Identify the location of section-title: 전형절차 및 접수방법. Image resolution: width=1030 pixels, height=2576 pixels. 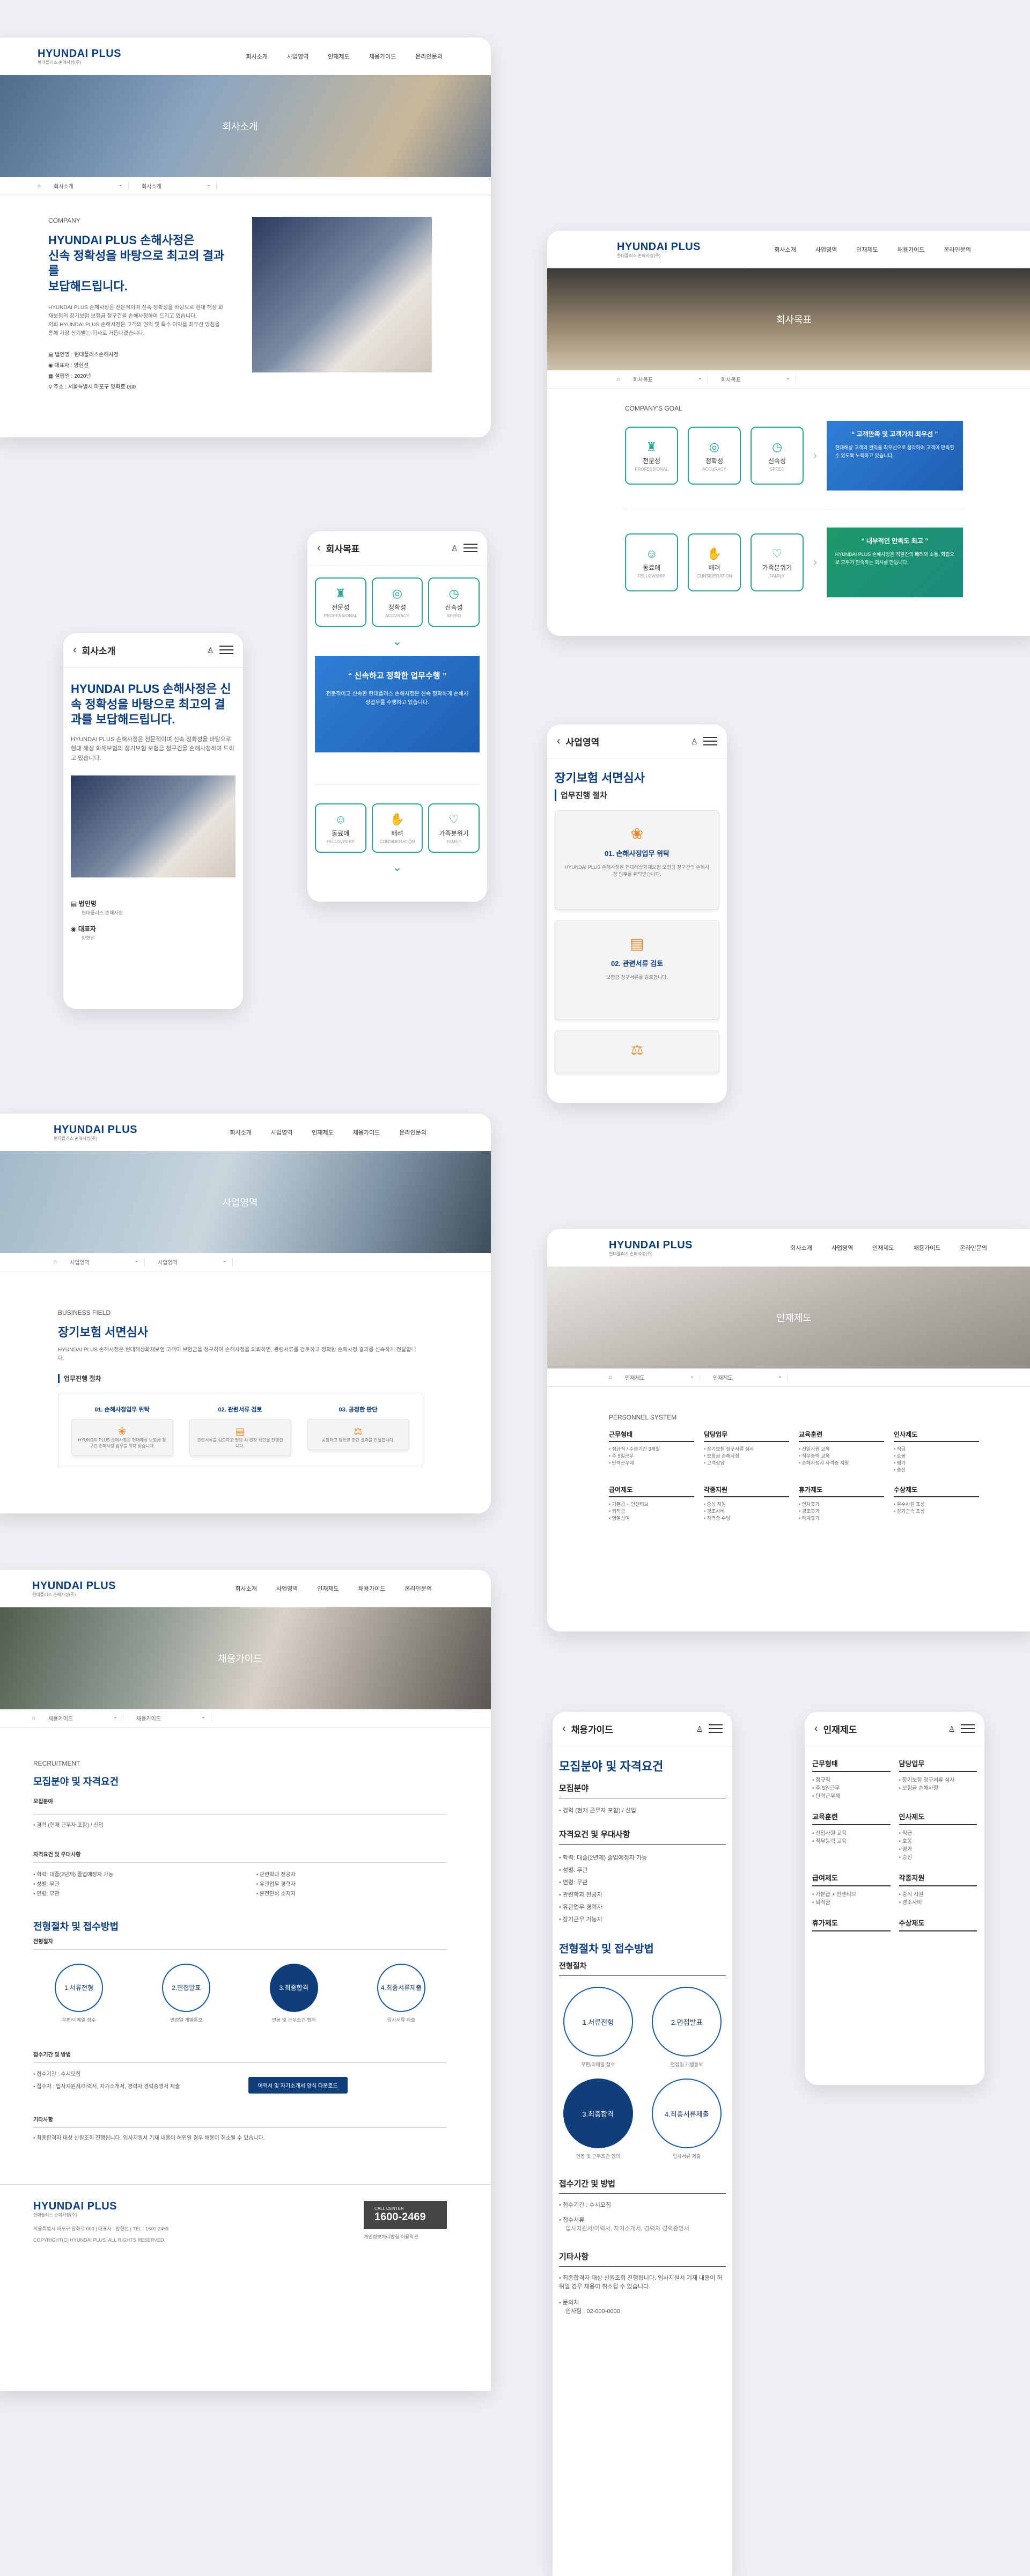
(606, 1949).